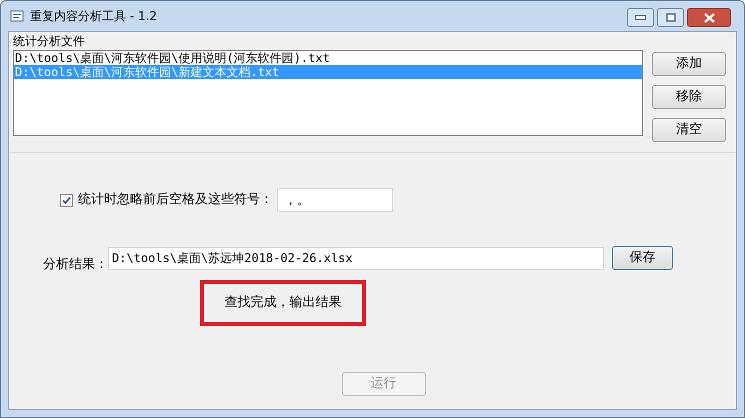 The image size is (745, 418). Describe the element at coordinates (94, 16) in the screenshot. I see `window-title: 重复内容分析工具 - 1.2` at that location.